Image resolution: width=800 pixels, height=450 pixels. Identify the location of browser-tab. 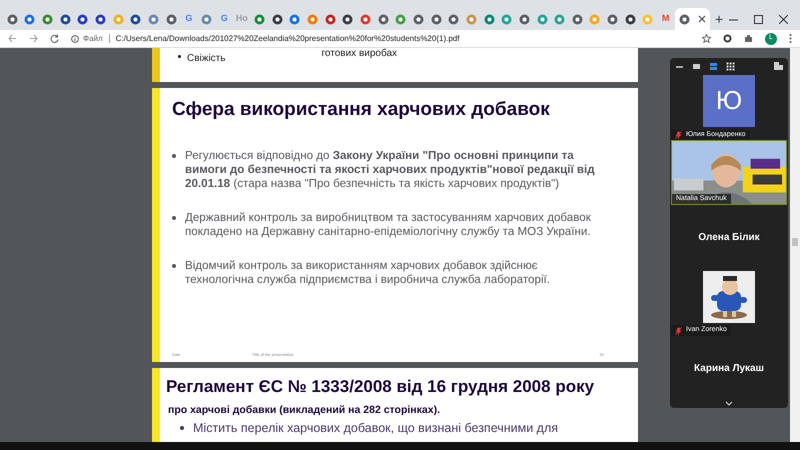
(692, 19).